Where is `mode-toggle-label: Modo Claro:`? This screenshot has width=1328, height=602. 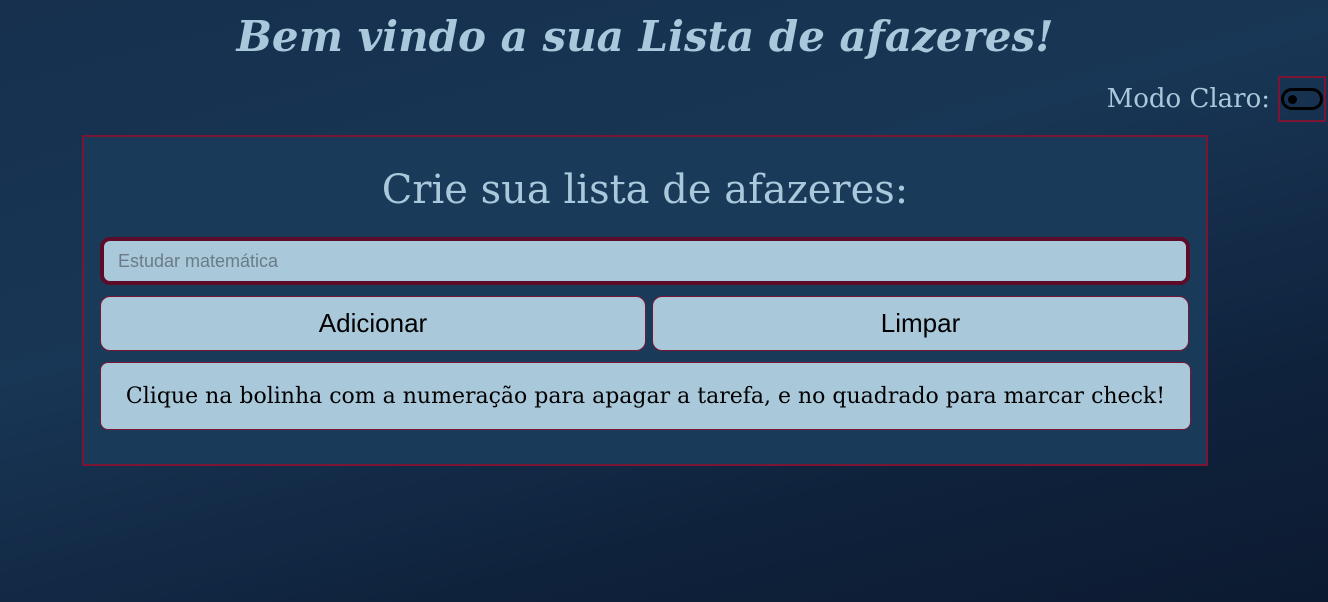 mode-toggle-label: Modo Claro: is located at coordinates (1188, 99).